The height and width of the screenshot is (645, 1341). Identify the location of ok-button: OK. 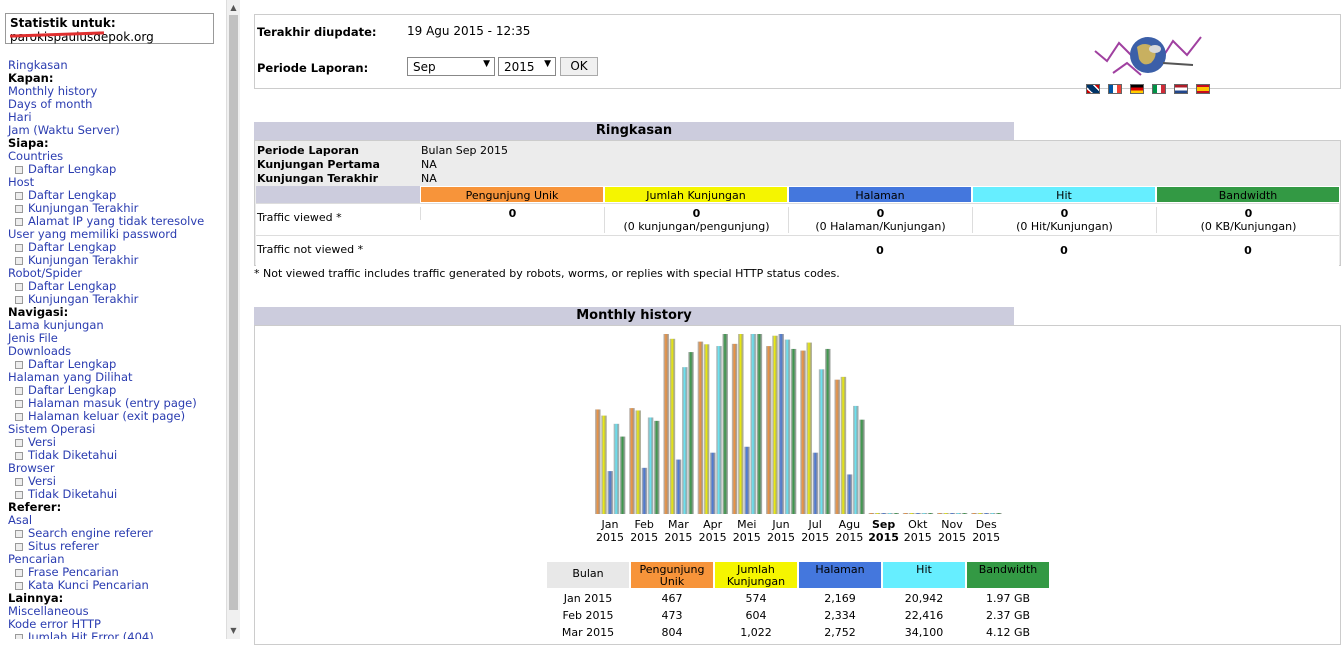
(579, 66).